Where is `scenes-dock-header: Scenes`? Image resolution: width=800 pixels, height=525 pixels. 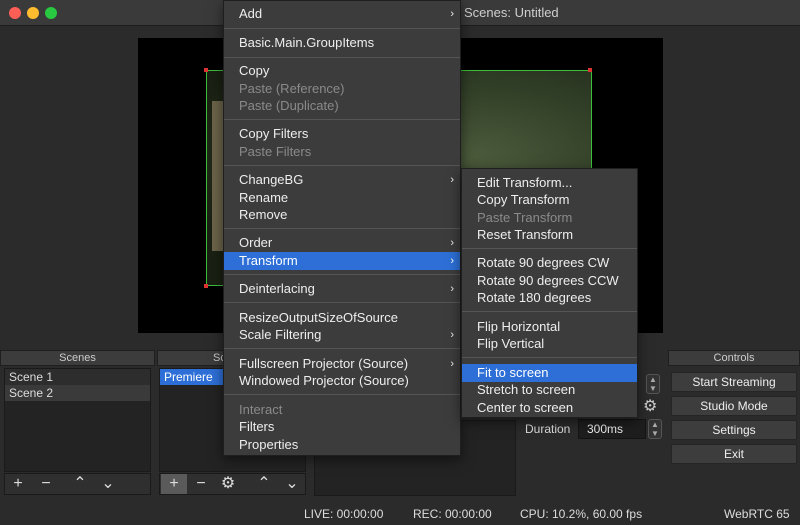
scenes-dock-header: Scenes is located at coordinates (77, 358).